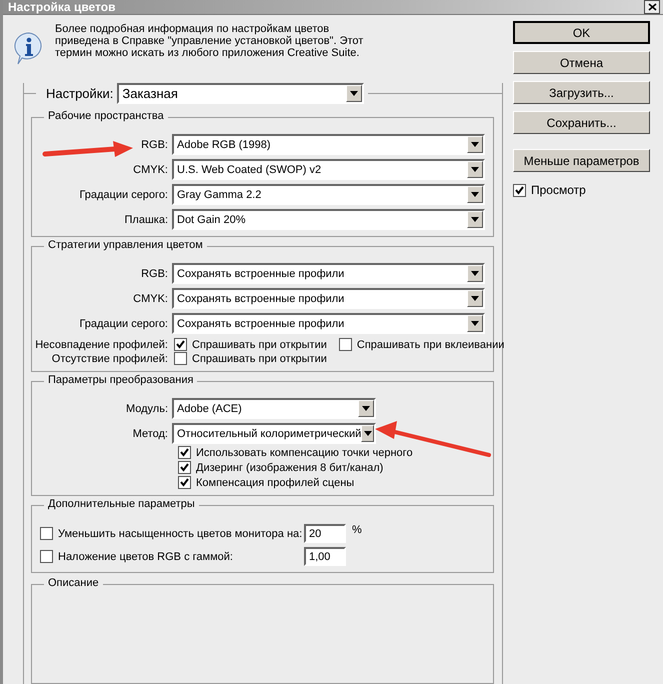 The image size is (663, 684). Describe the element at coordinates (325, 533) in the screenshot. I see `number-field: 20` at that location.